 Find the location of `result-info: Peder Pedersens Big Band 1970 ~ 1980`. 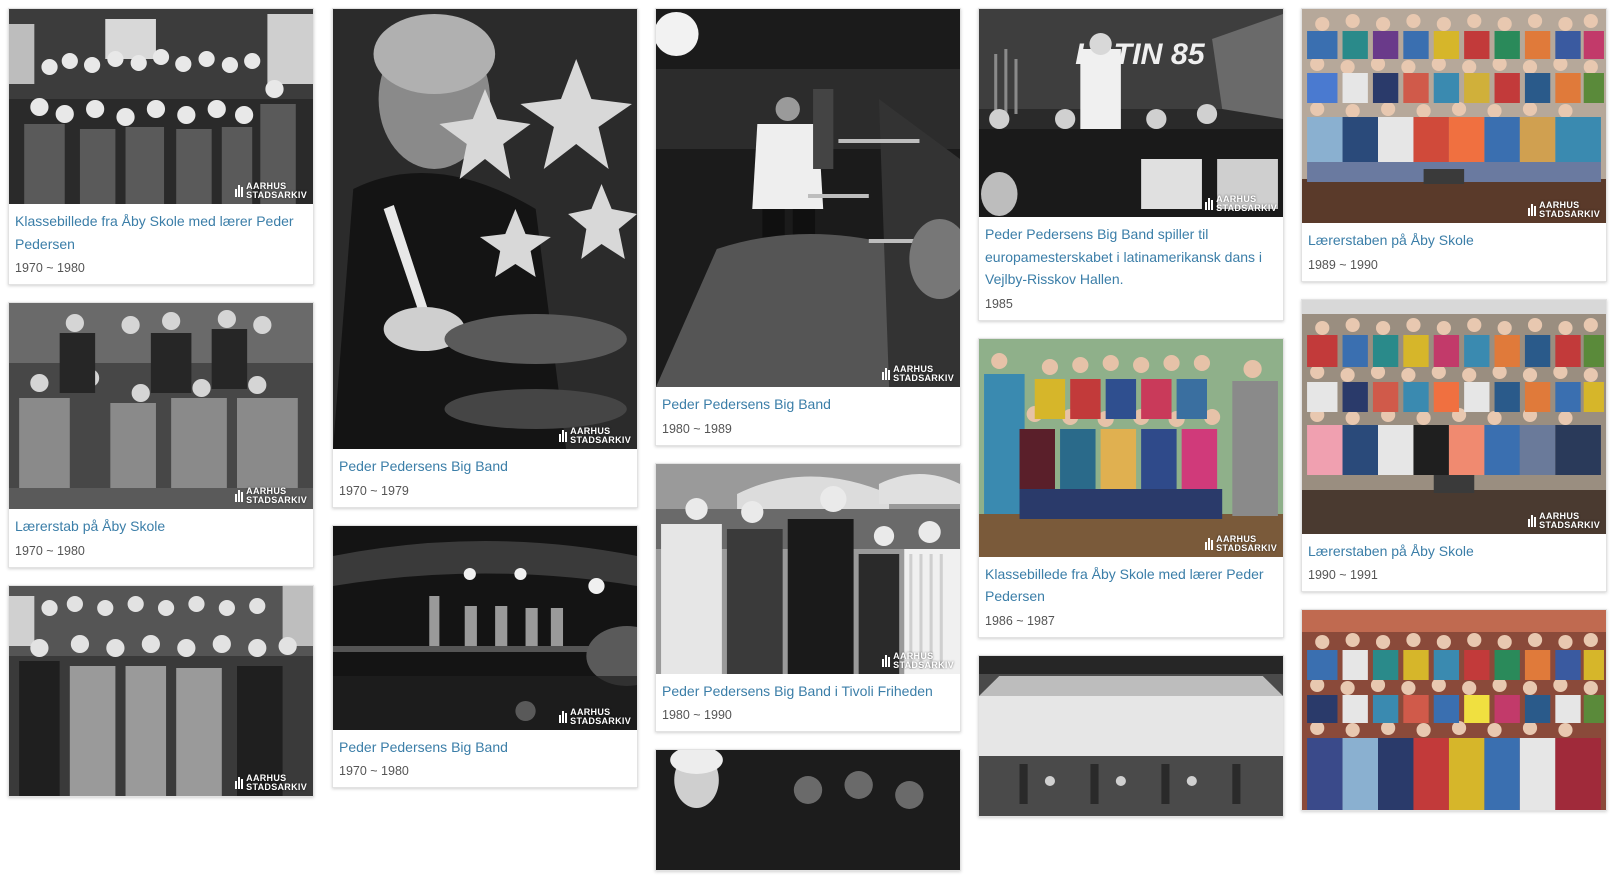

result-info: Peder Pedersens Big Band 1970 ~ 1980 is located at coordinates (485, 759).